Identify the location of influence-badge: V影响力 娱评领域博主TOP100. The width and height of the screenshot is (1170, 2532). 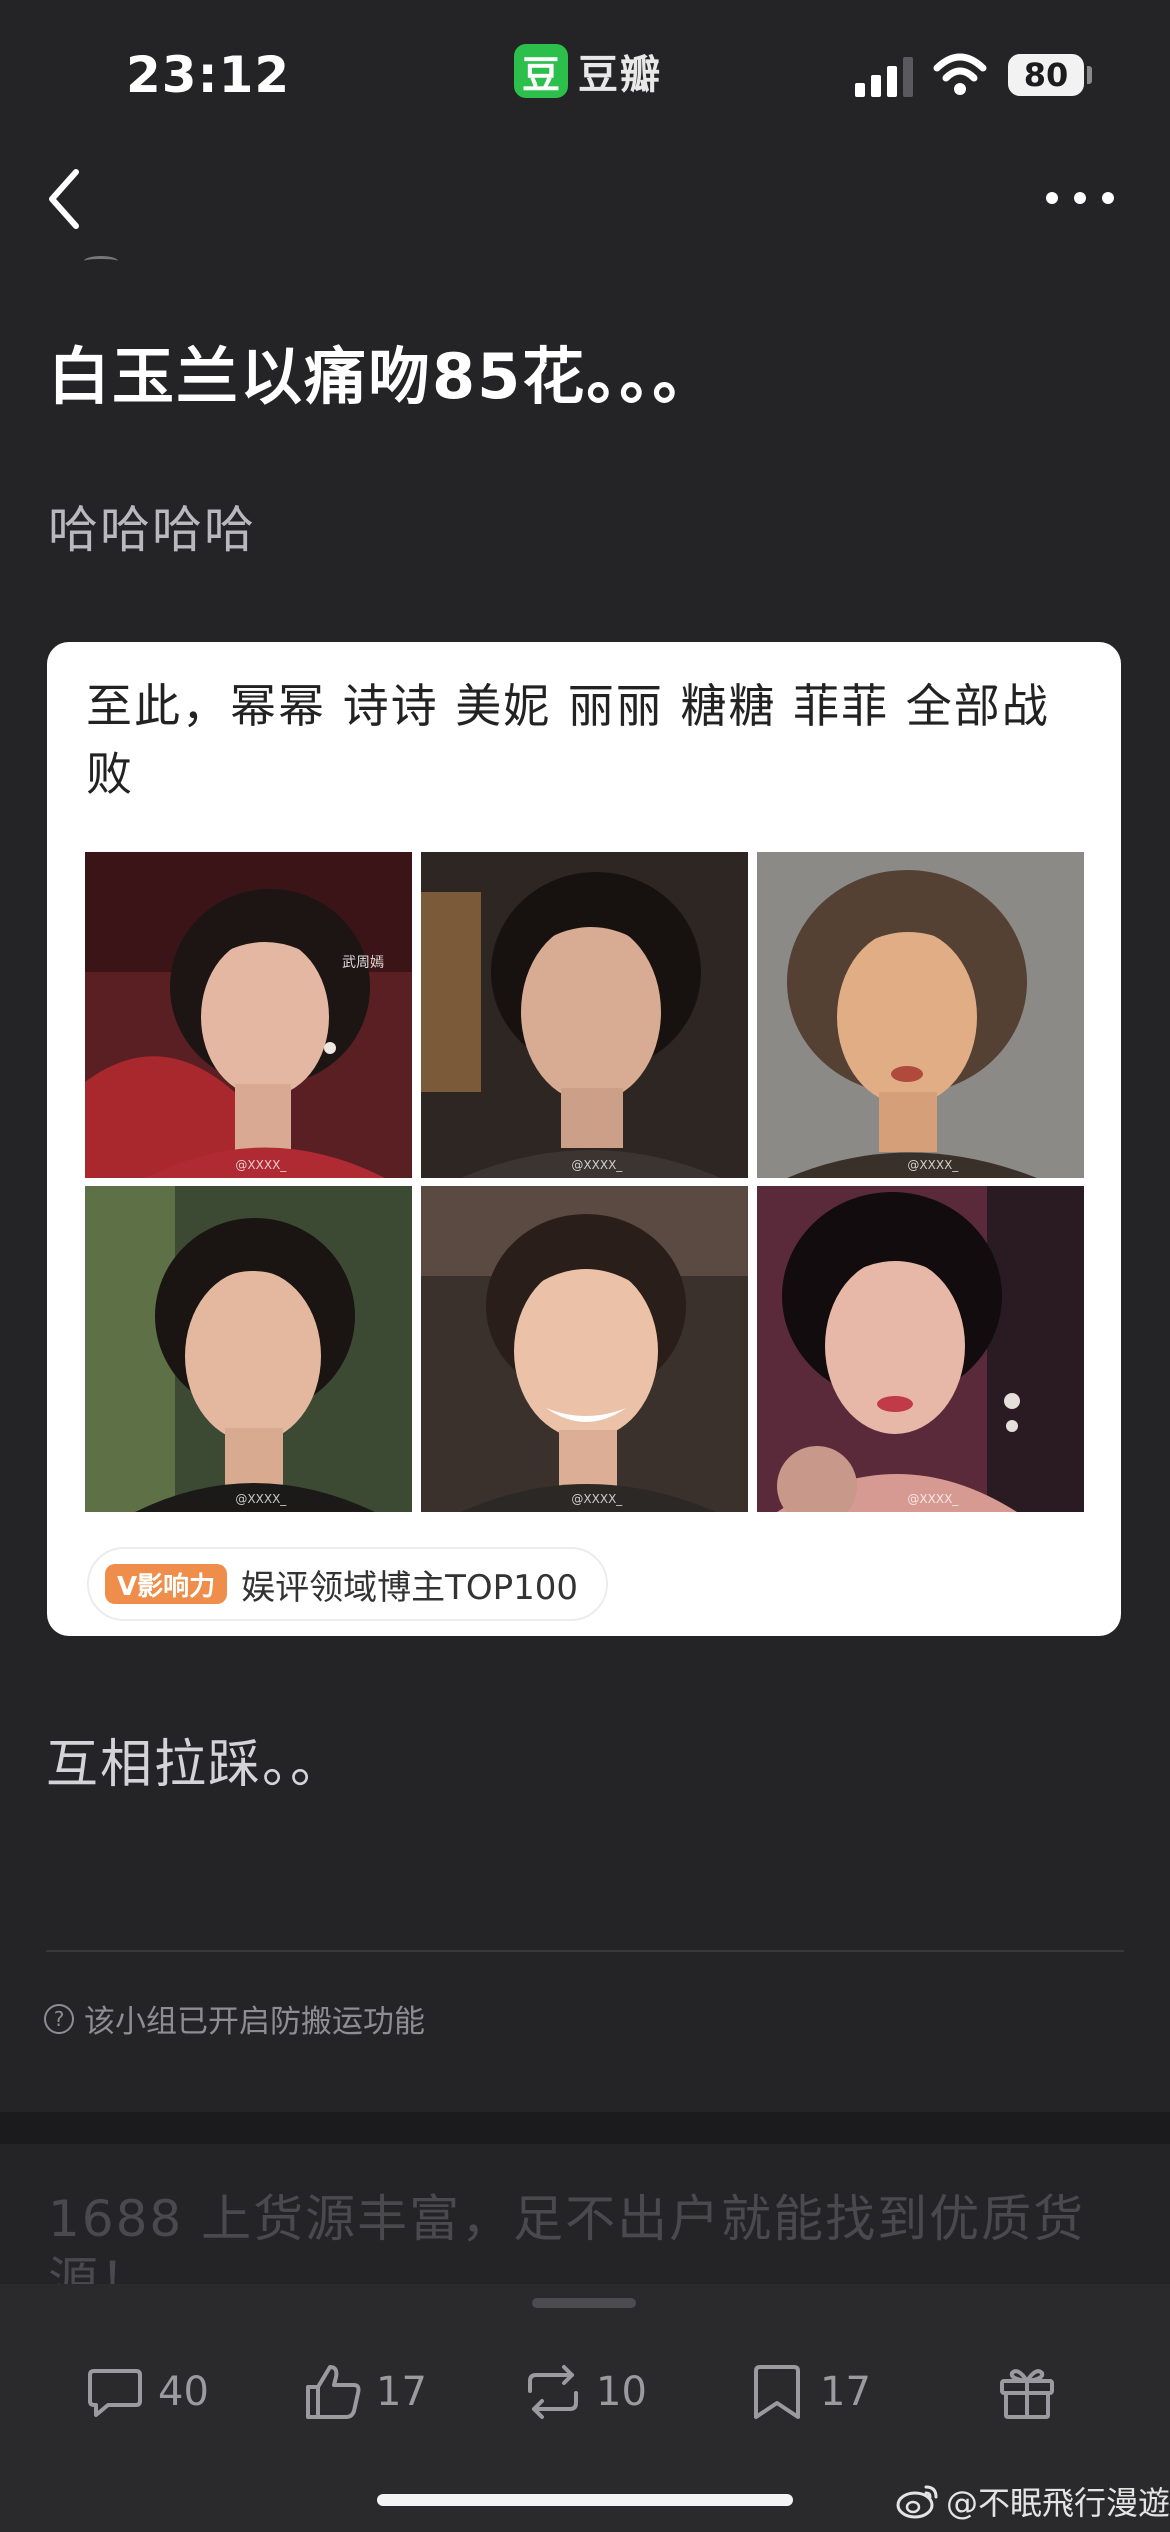
(348, 1584).